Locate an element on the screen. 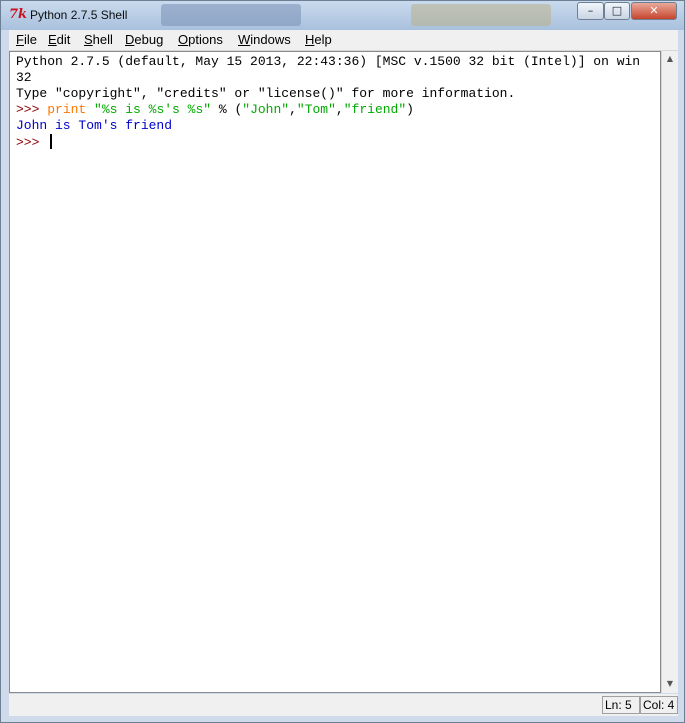  vertical-scrollbar: ▲ ▼ is located at coordinates (669, 372).